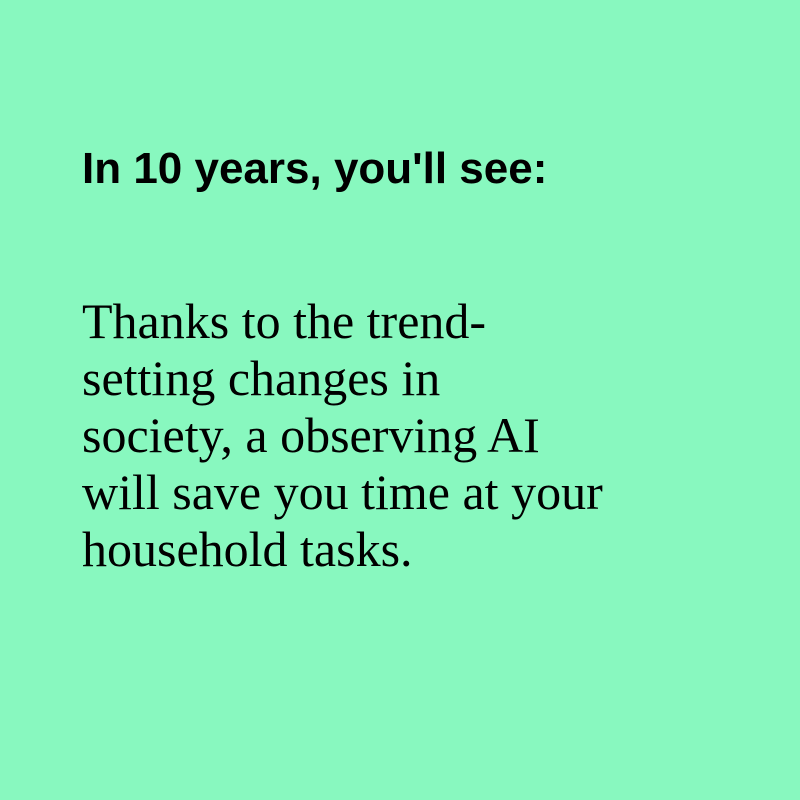 This screenshot has height=800, width=800. I want to click on body-line: society, a observing AI, so click(311, 435).